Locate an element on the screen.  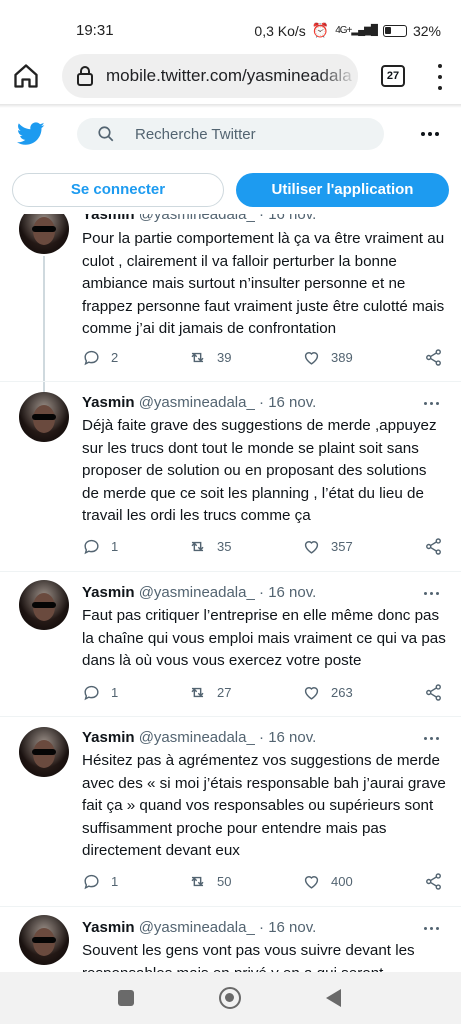
reply-button: 2 is located at coordinates (100, 357).